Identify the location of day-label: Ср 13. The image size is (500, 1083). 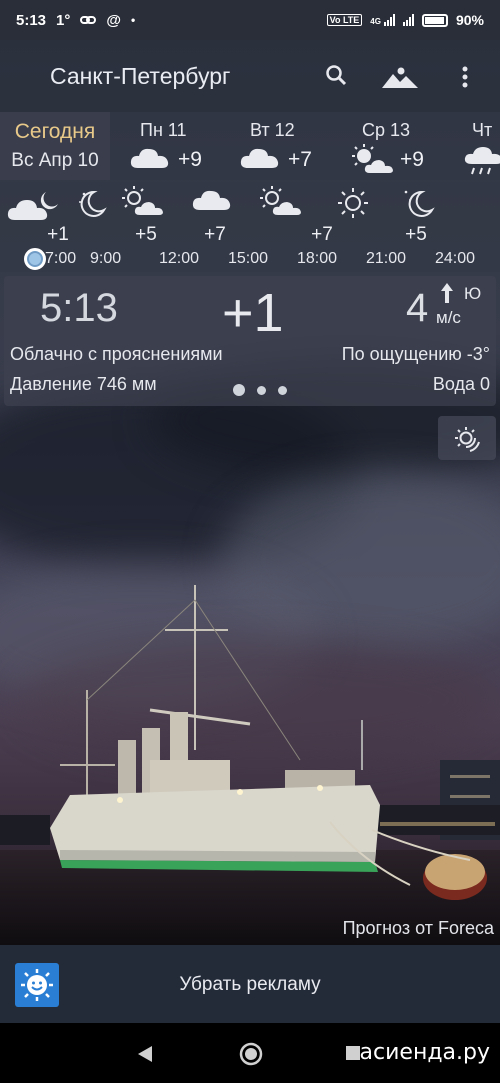
(386, 130).